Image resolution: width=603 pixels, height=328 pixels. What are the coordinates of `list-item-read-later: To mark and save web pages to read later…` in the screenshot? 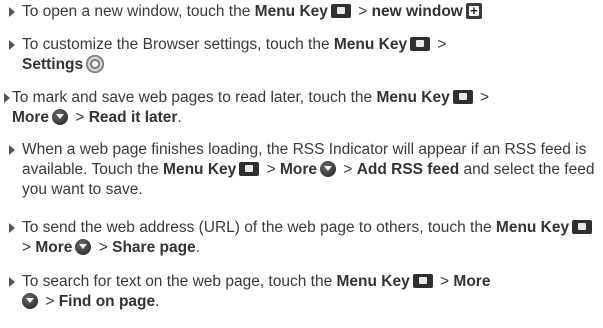 It's located at (300, 108).